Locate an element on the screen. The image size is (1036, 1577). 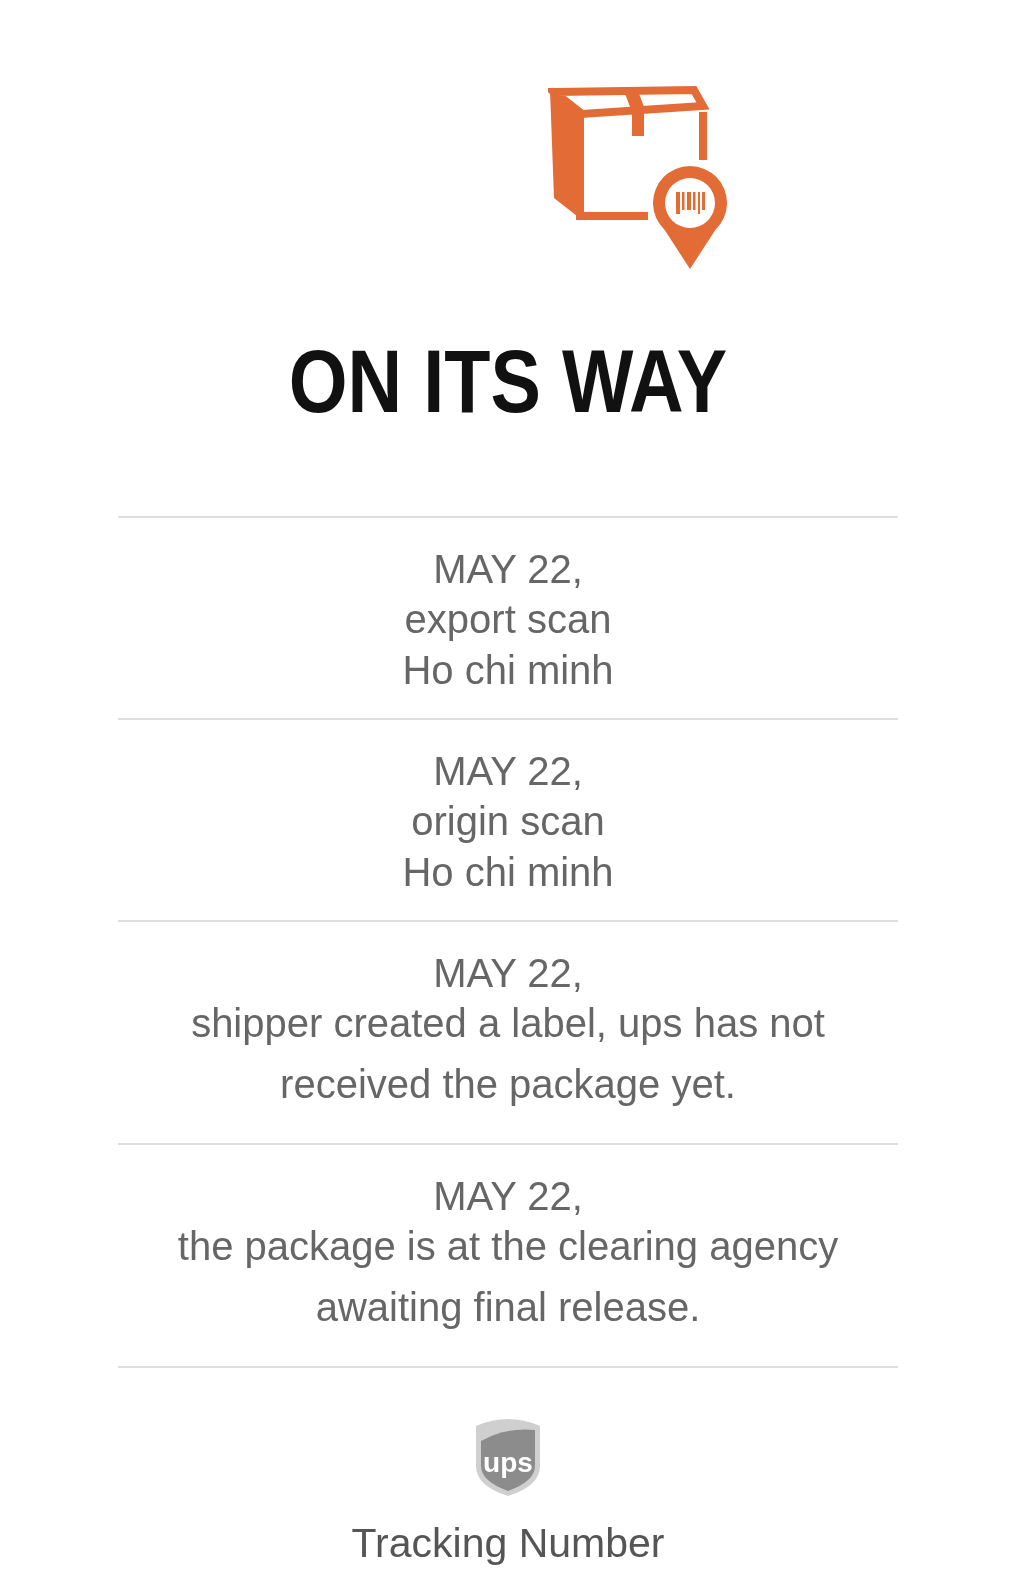
event-status: export scan is located at coordinates (508, 619).